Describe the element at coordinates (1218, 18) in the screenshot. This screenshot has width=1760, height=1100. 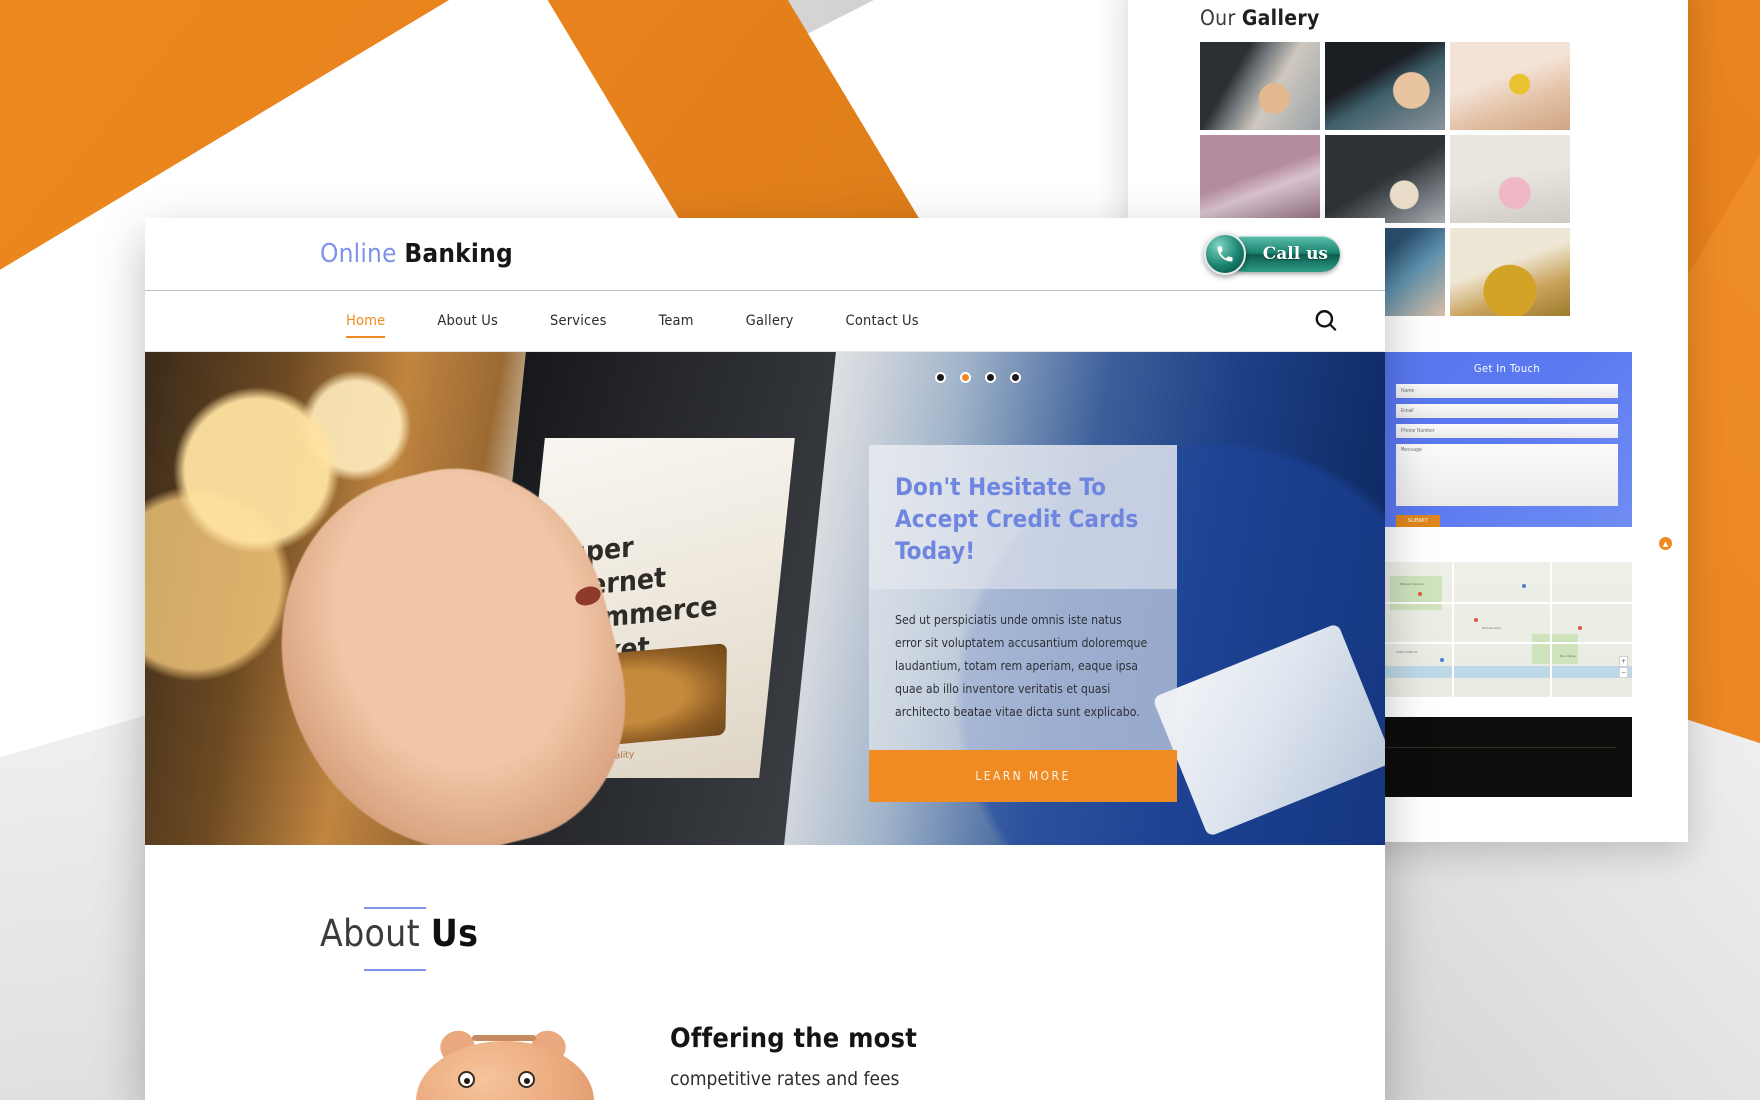
I see `gallery-title-light: Our` at that location.